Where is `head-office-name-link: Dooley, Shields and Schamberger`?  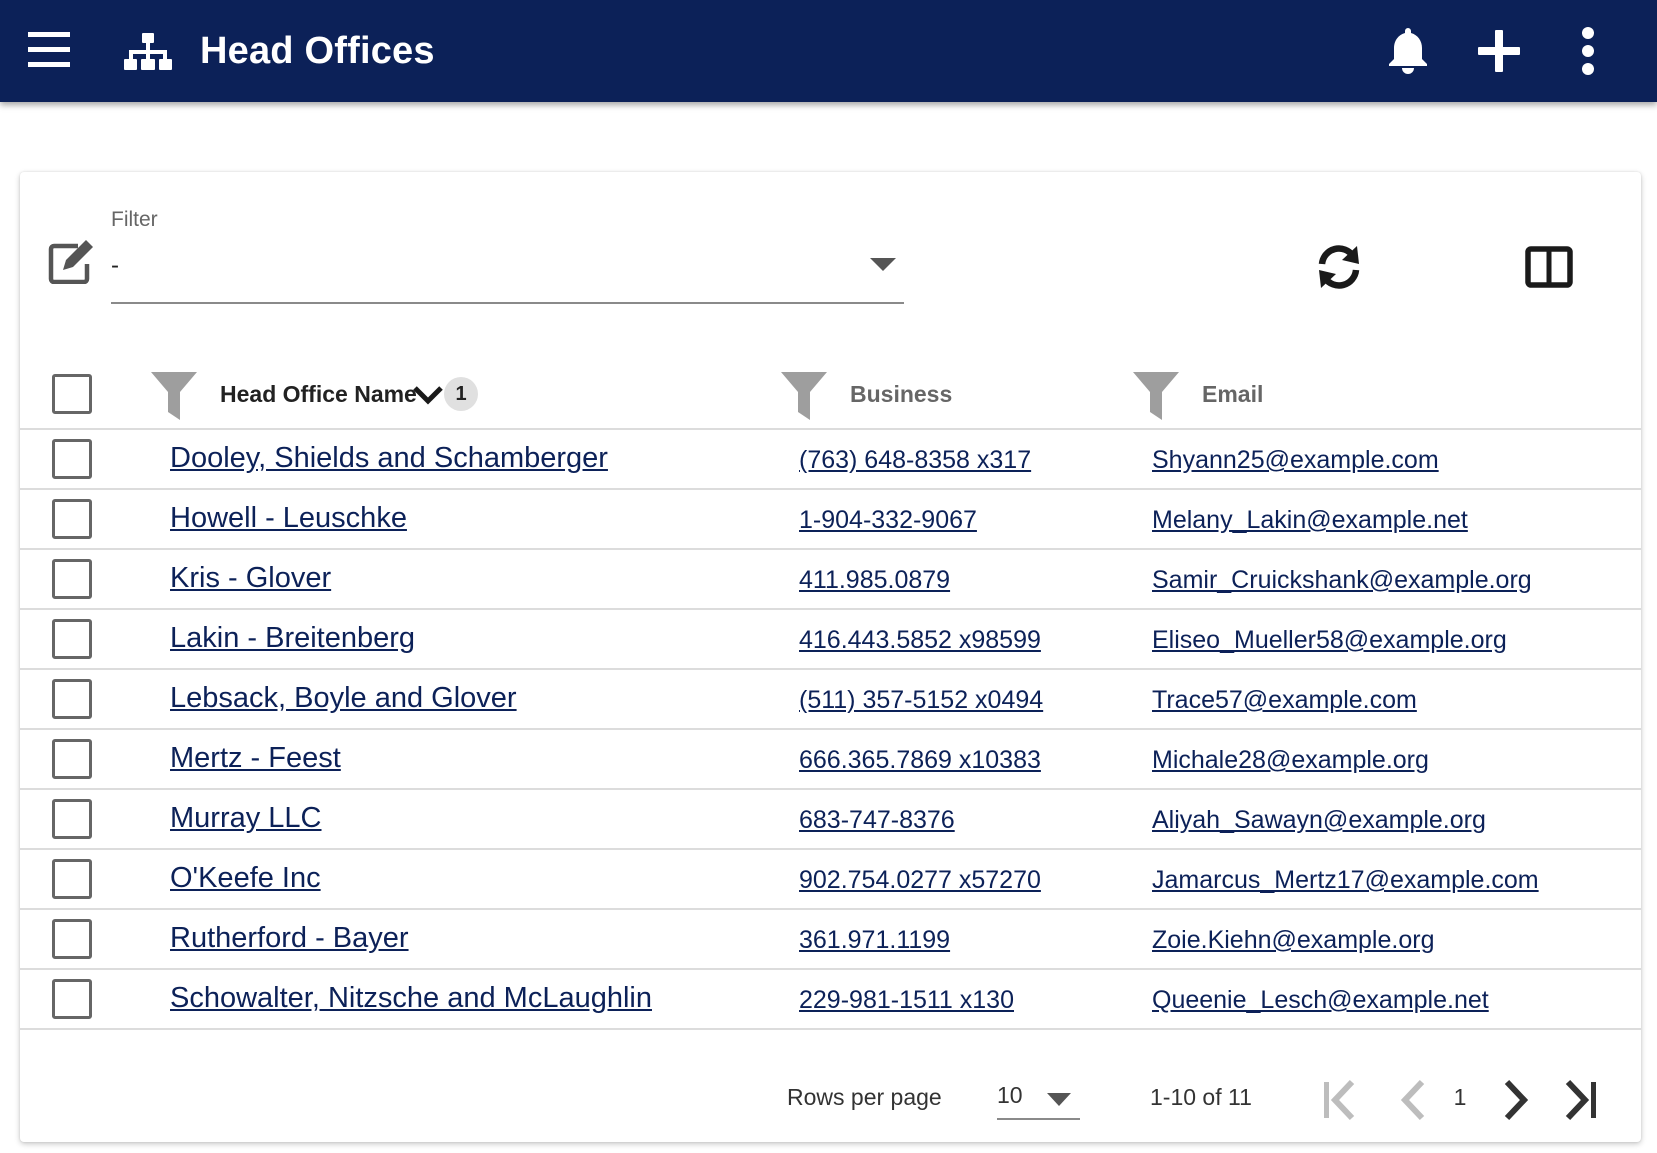 head-office-name-link: Dooley, Shields and Schamberger is located at coordinates (389, 458).